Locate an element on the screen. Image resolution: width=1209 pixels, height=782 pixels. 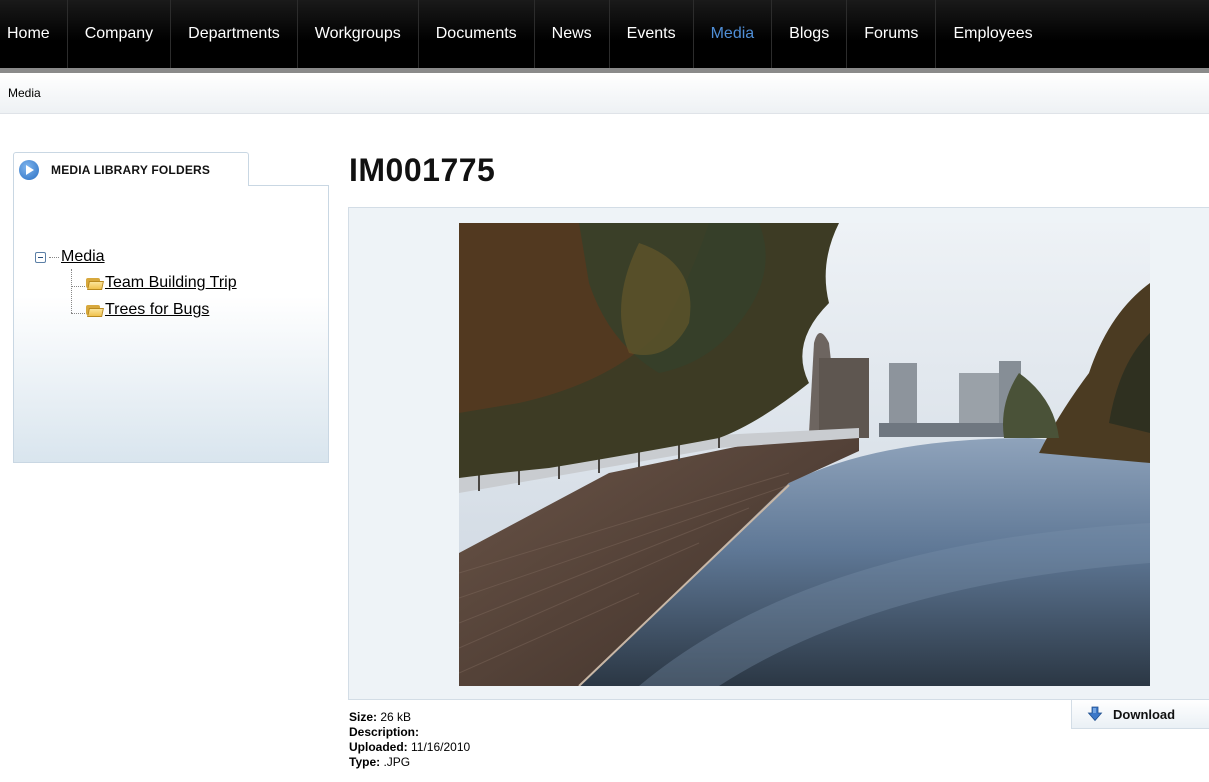
tree-node-media: Media is located at coordinates (70, 257).